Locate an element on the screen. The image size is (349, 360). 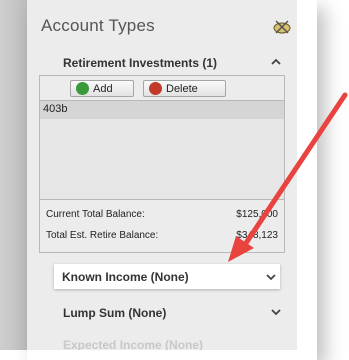
next-section-header: Expected Income (None) is located at coordinates (133, 344).